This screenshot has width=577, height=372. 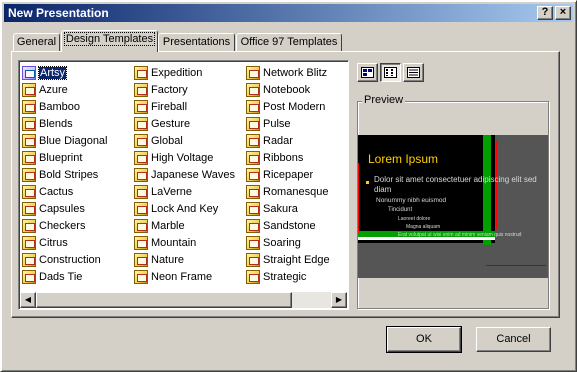 I want to click on template-item-neon-frame: Neon Frame, so click(x=190, y=276).